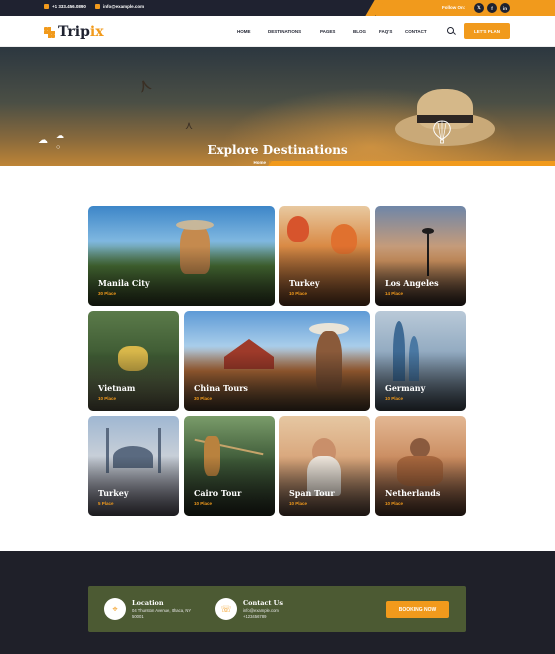 The width and height of the screenshot is (555, 654). Describe the element at coordinates (277, 361) in the screenshot. I see `destination-card-china-tours: China Tours 30 Place` at that location.